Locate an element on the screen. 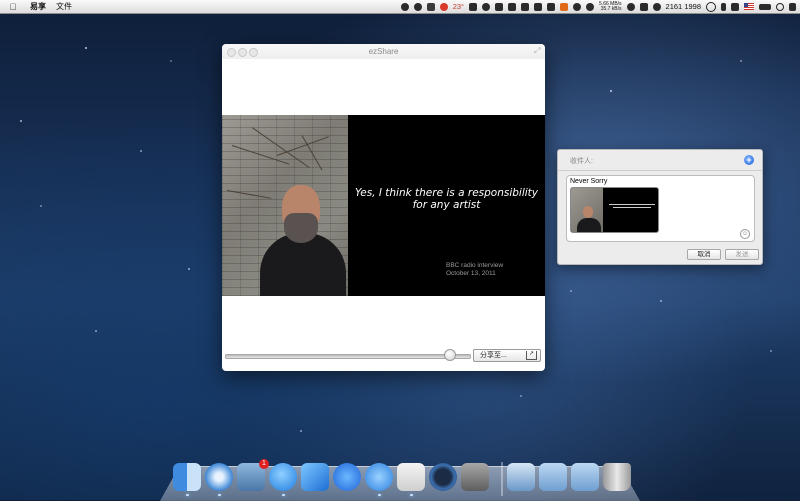 This screenshot has width=800, height=501. emoji-icon: ☺ is located at coordinates (745, 234).